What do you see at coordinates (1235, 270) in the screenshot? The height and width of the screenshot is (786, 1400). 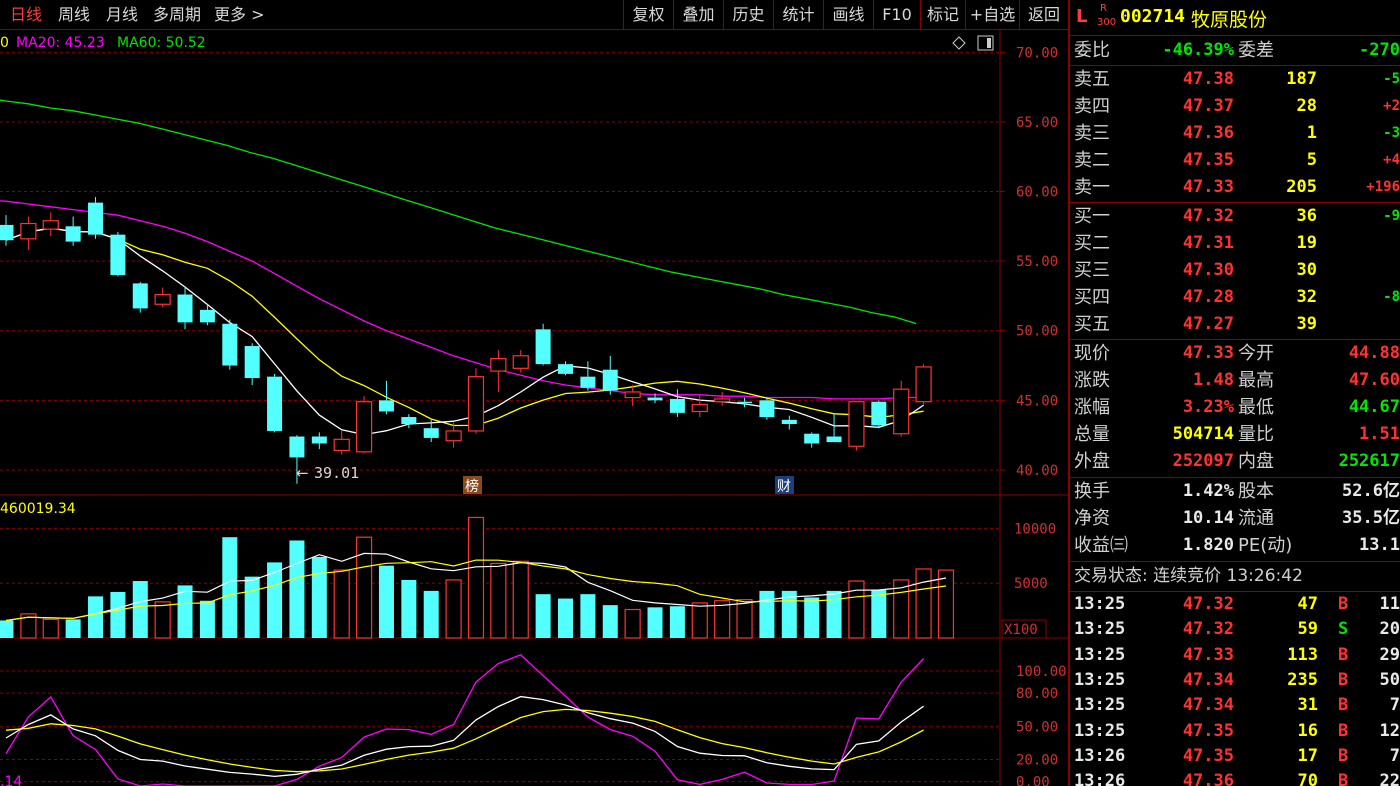 I see `bids-row: 买三 47.30 30` at bounding box center [1235, 270].